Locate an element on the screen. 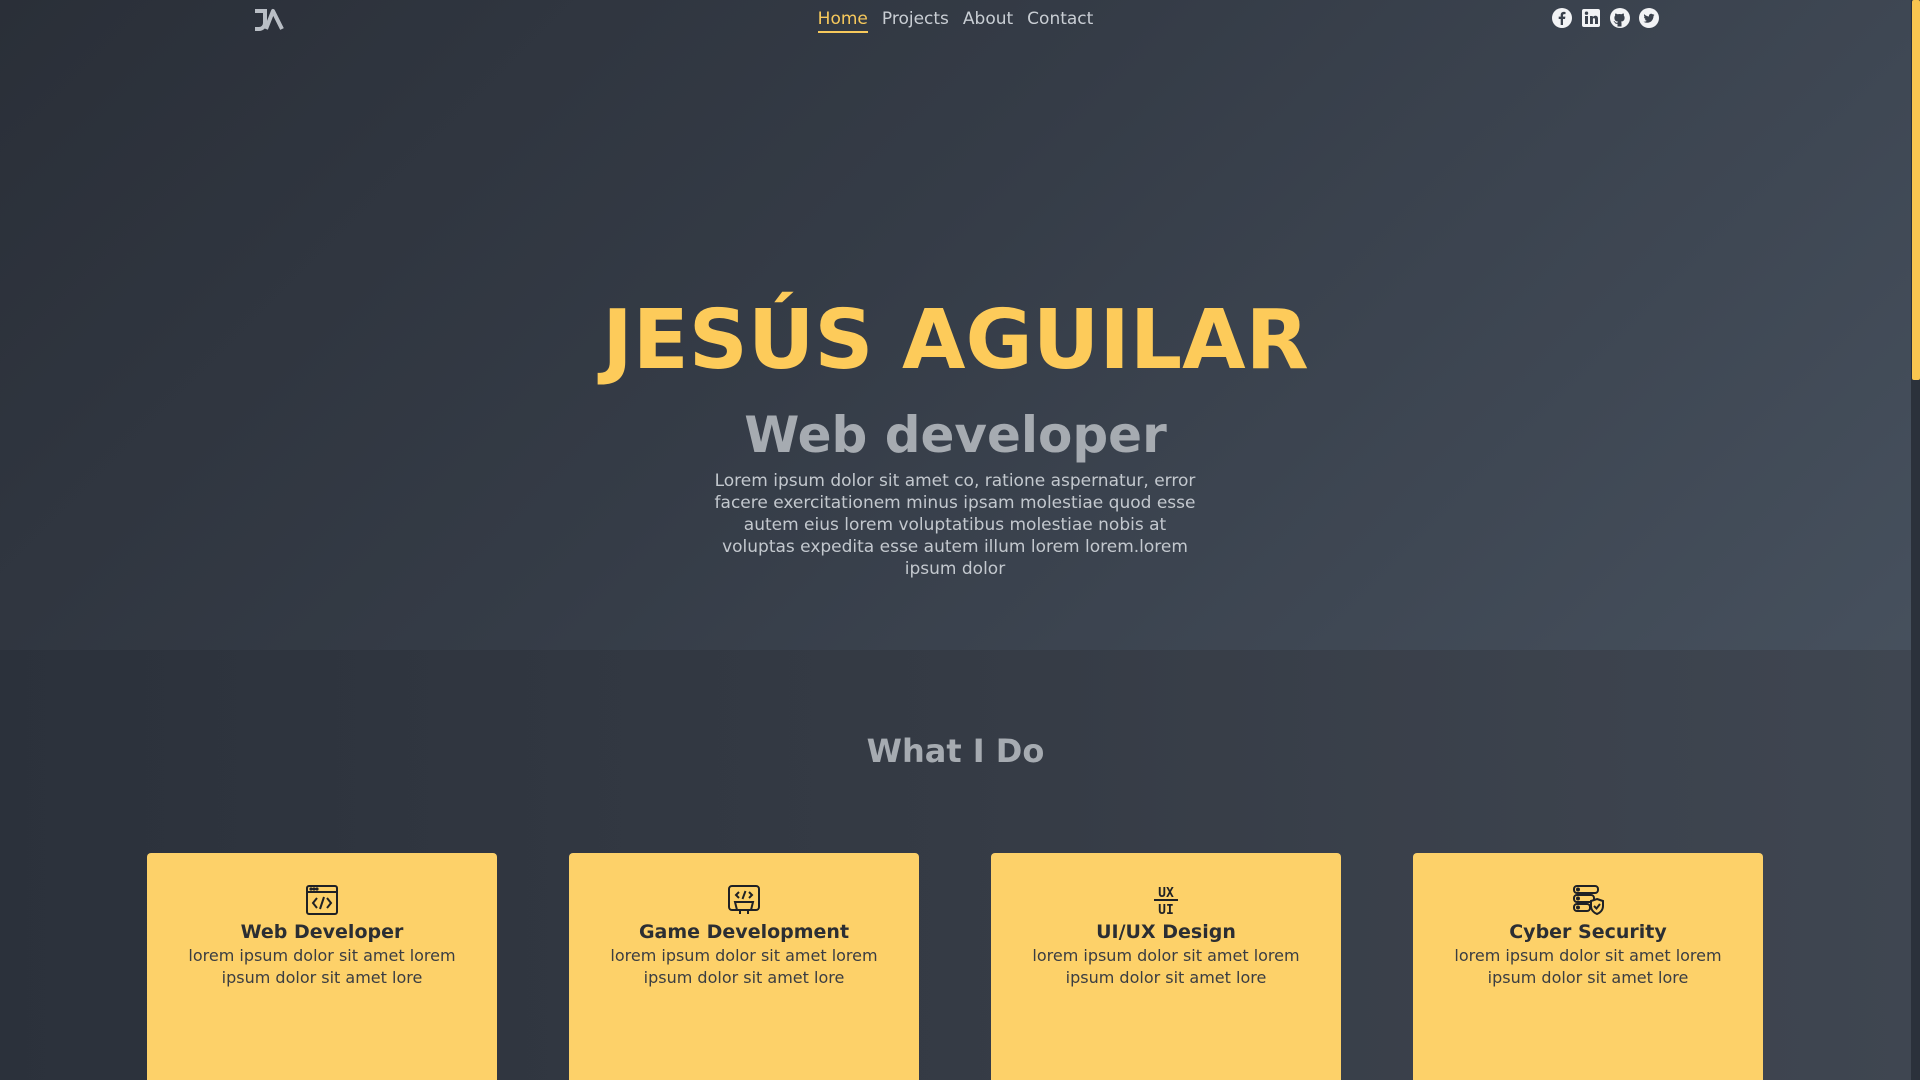 This screenshot has height=1080, width=1920. code-window-icon is located at coordinates (322, 900).